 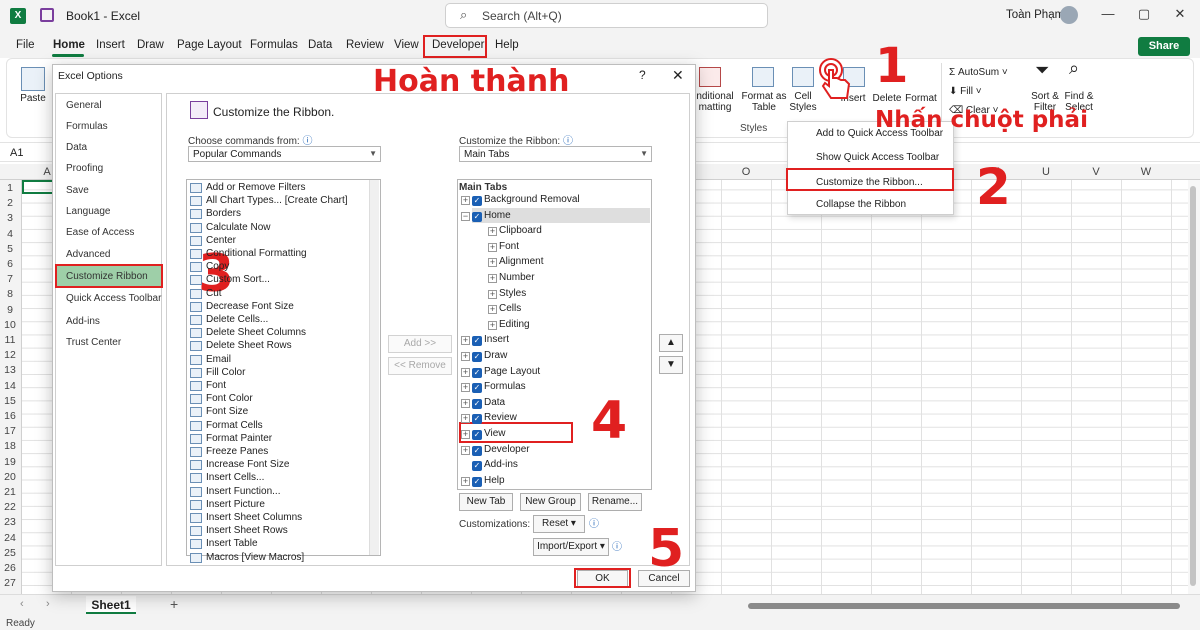 I want to click on tree-group-item: Number, so click(x=517, y=277).